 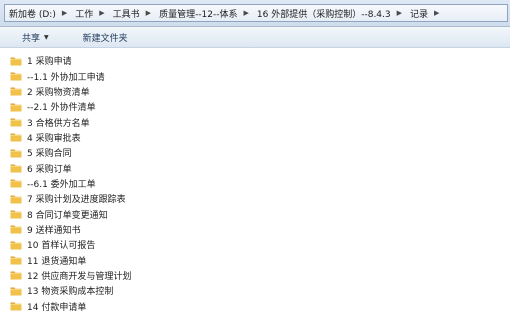 What do you see at coordinates (54, 138) in the screenshot?
I see `folder-name: 4 采购审批表` at bounding box center [54, 138].